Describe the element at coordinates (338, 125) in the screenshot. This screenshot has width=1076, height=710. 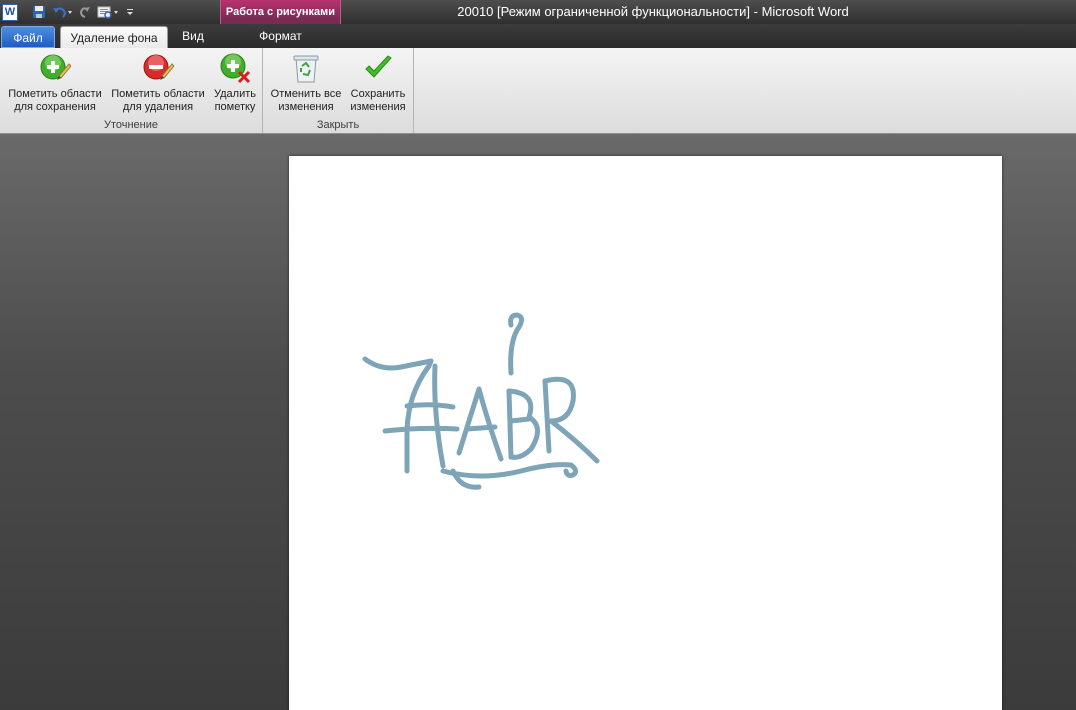
I see `group-label-close: Закрыть` at that location.